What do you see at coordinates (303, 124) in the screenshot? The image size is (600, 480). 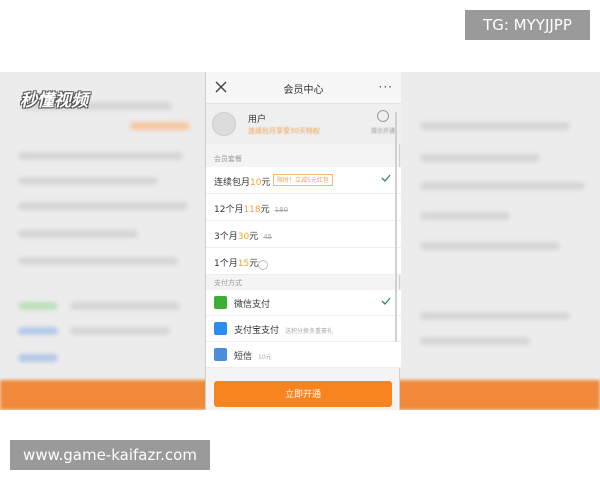 I see `profile-card: 用户 连续包月享受30天特权 提示开通` at bounding box center [303, 124].